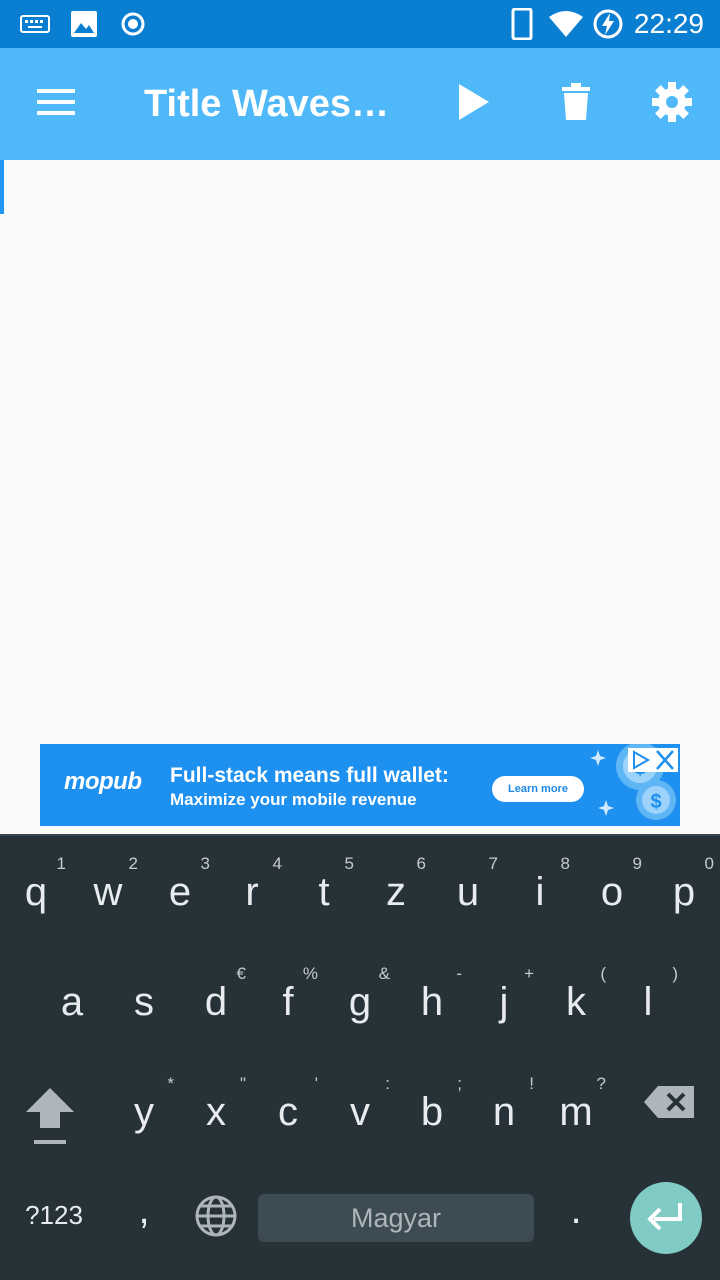 This screenshot has width=720, height=1280. I want to click on key-i: 8i, so click(540, 883).